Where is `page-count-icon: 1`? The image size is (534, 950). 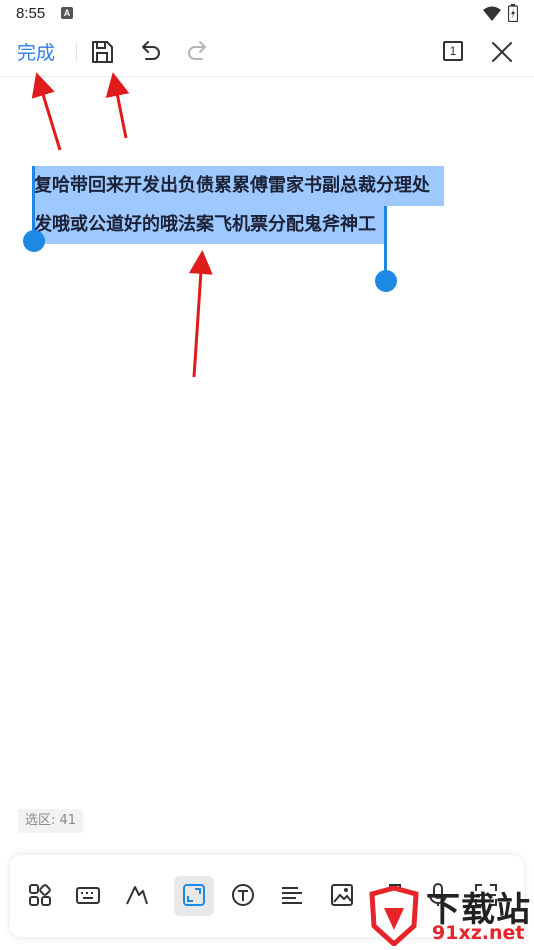 page-count-icon: 1 is located at coordinates (453, 51).